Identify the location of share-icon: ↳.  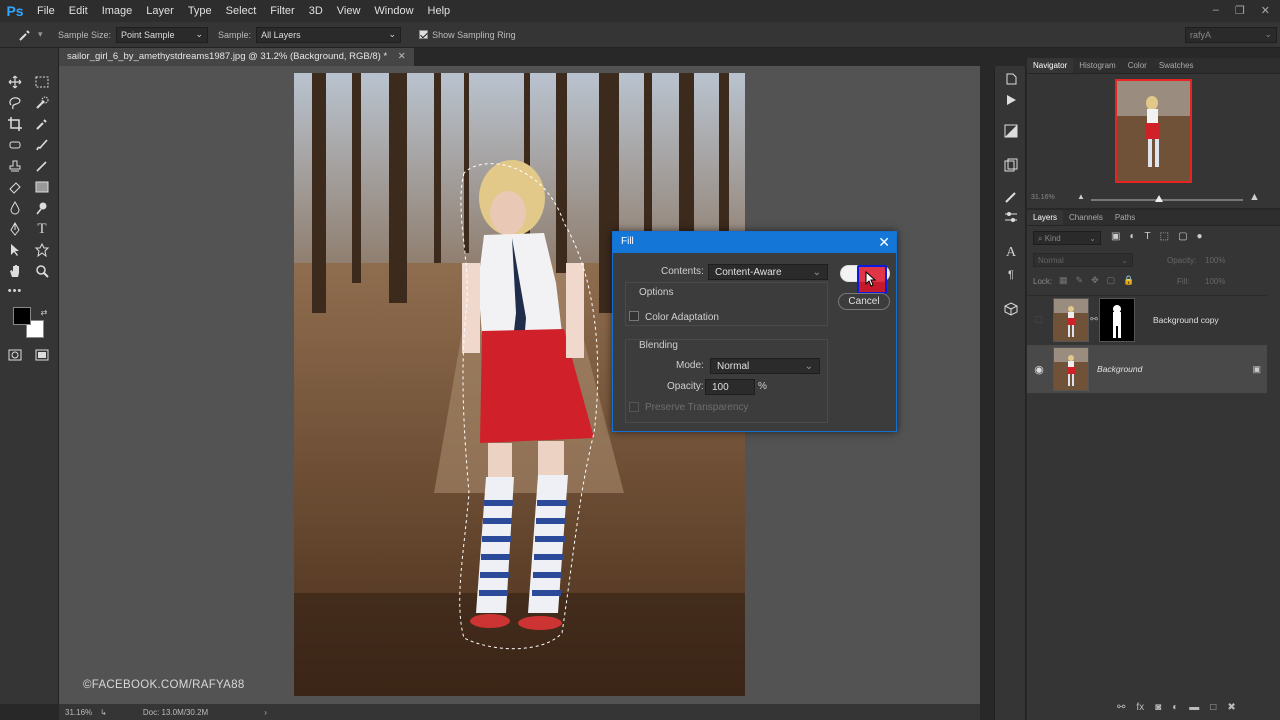
(103, 712).